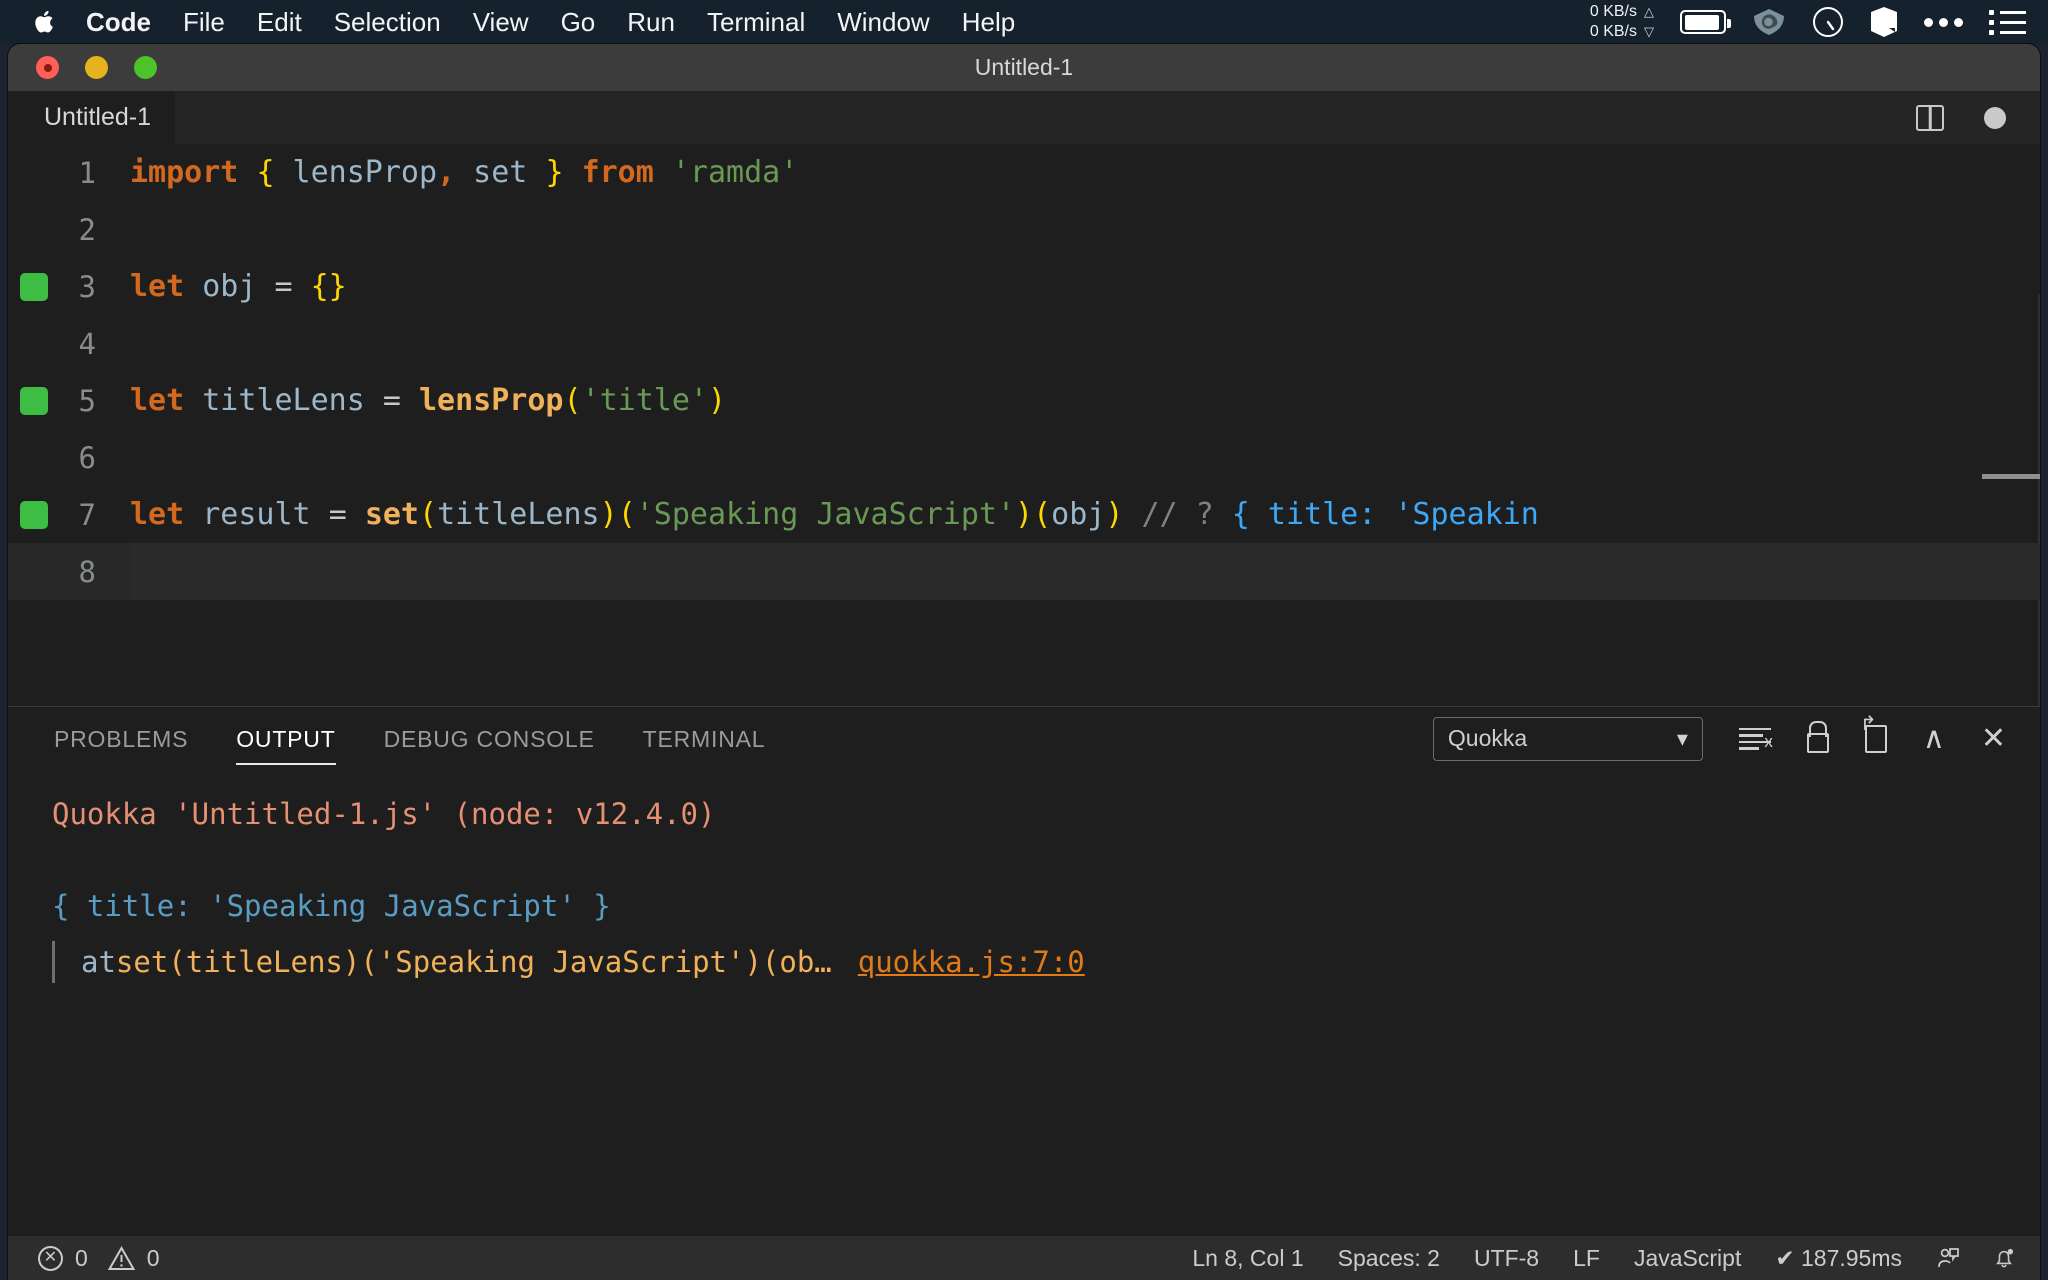 The image size is (2048, 1280). What do you see at coordinates (1024, 67) in the screenshot?
I see `window-titlebar: Untitled-1` at bounding box center [1024, 67].